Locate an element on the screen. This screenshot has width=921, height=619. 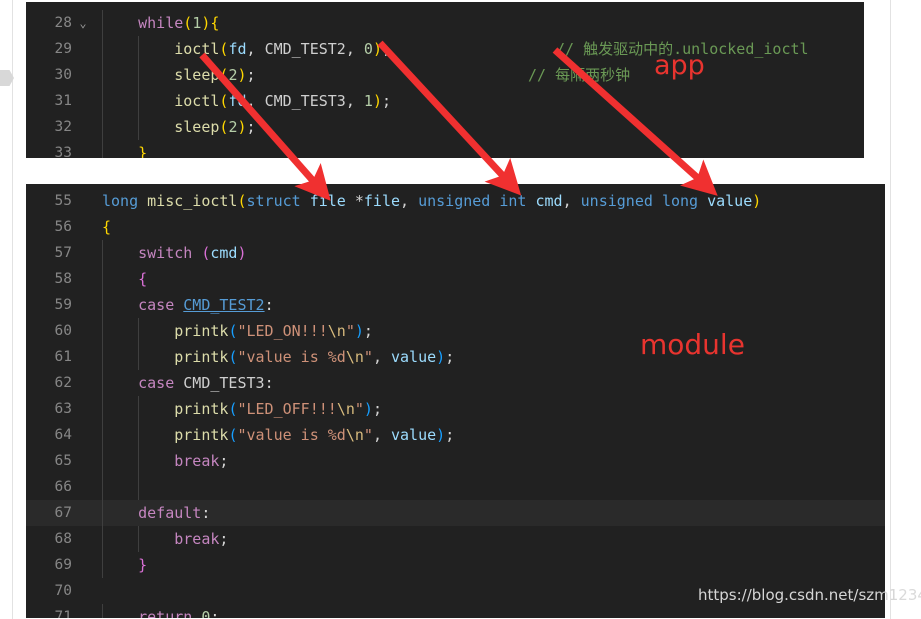
line-number: 60 is located at coordinates (63, 331).